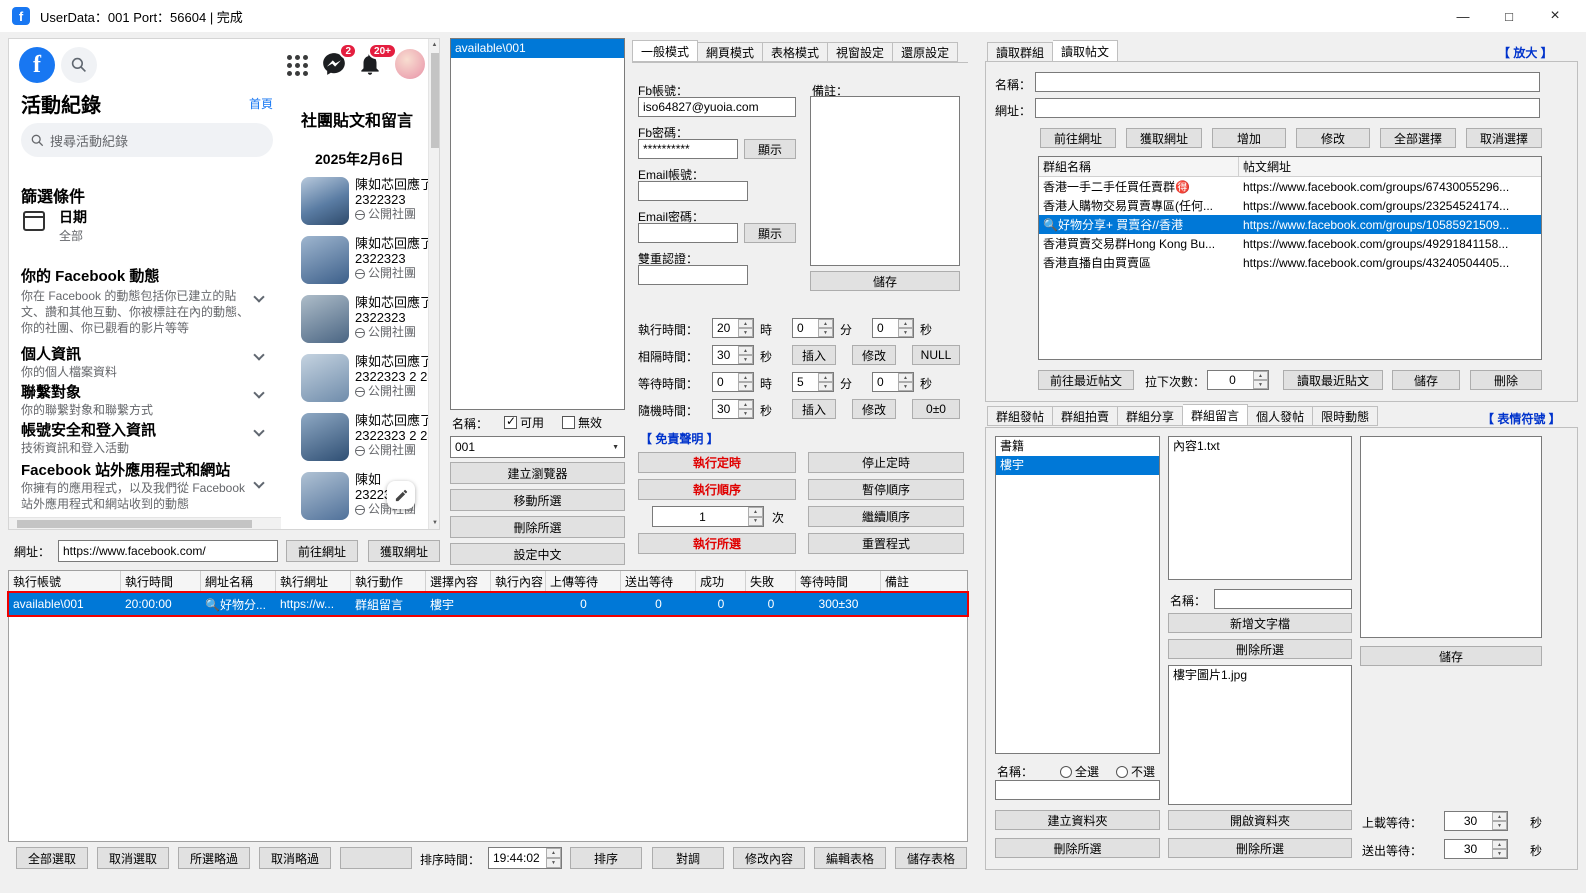 The width and height of the screenshot is (1586, 893). I want to click on run-timer-button: 執行定時, so click(717, 462).